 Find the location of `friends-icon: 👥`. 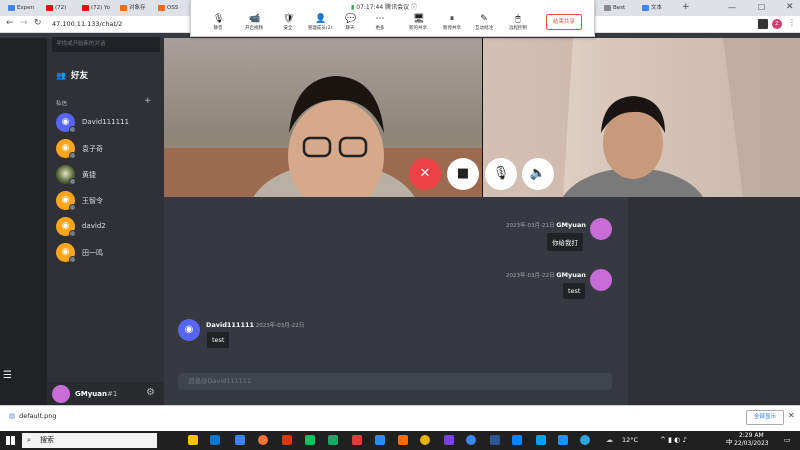

friends-icon: 👥 is located at coordinates (61, 75).